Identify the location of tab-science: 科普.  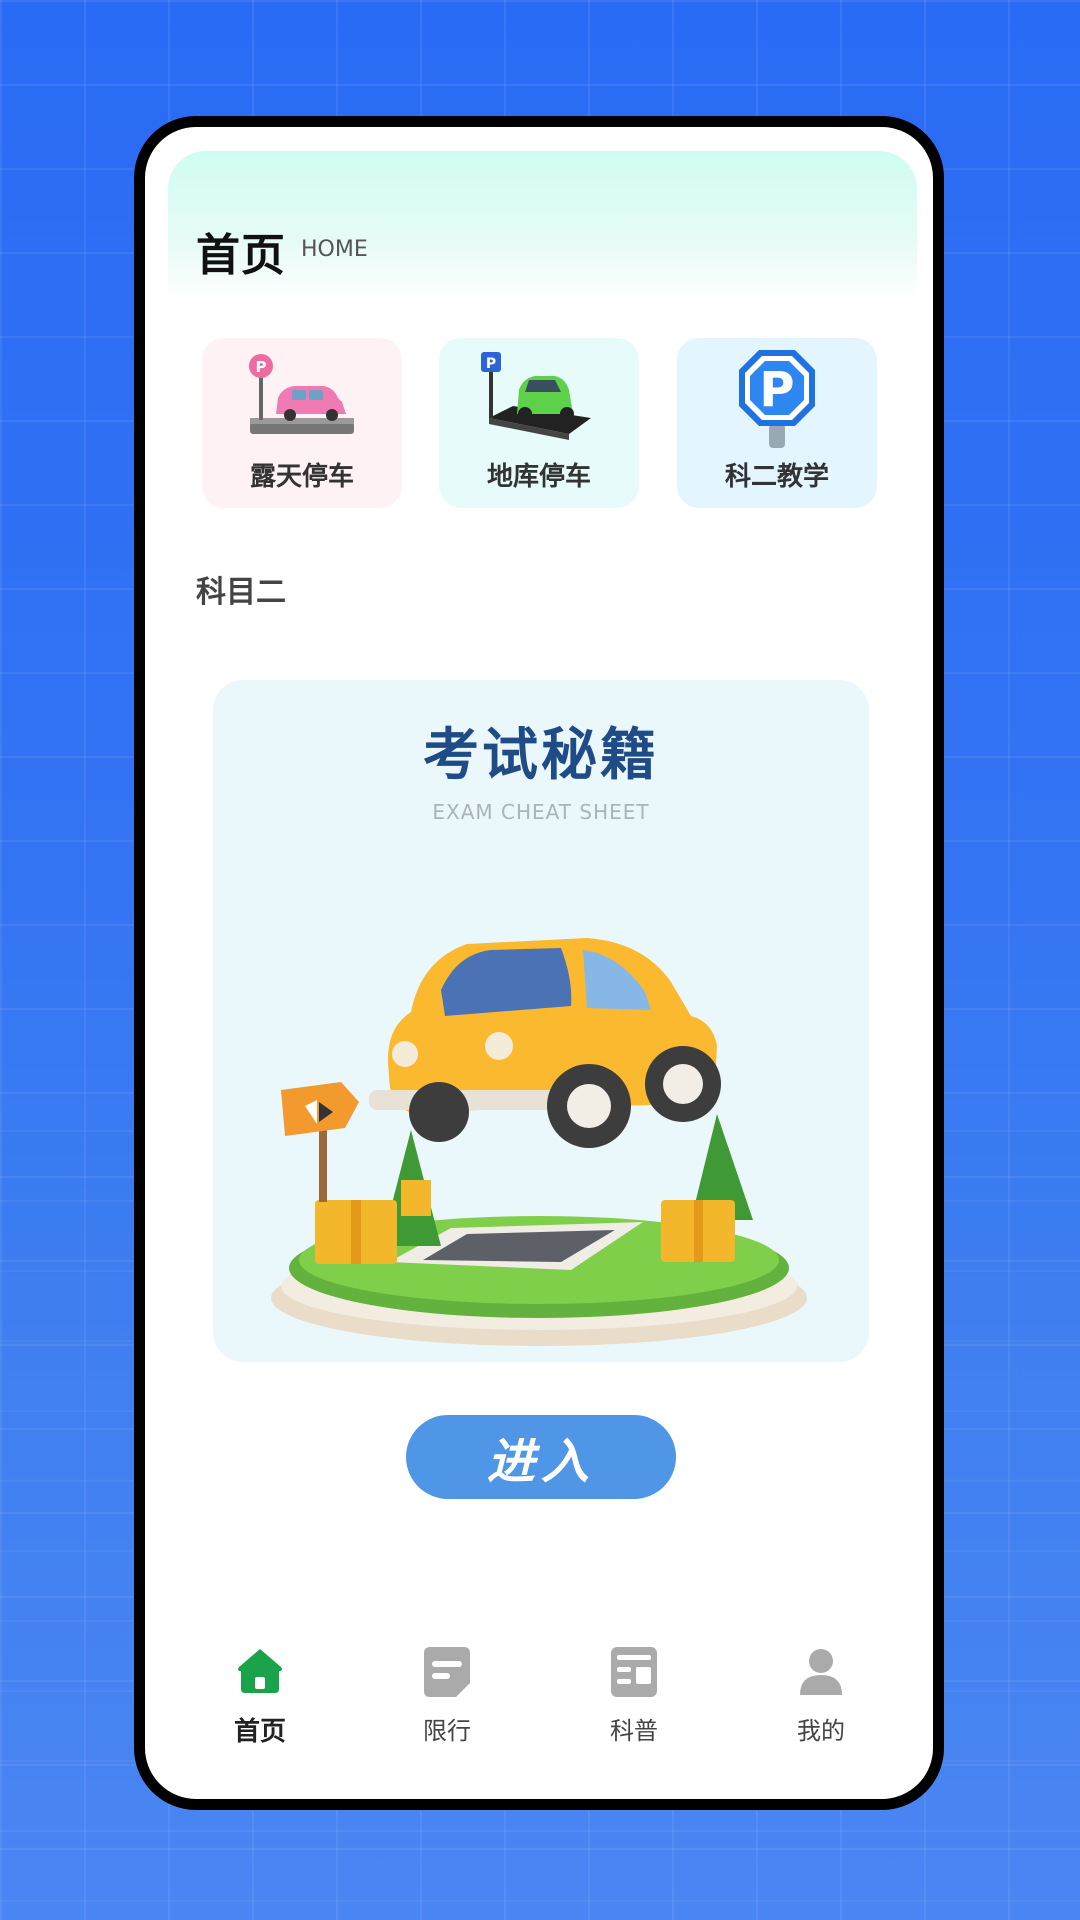
(634, 1707).